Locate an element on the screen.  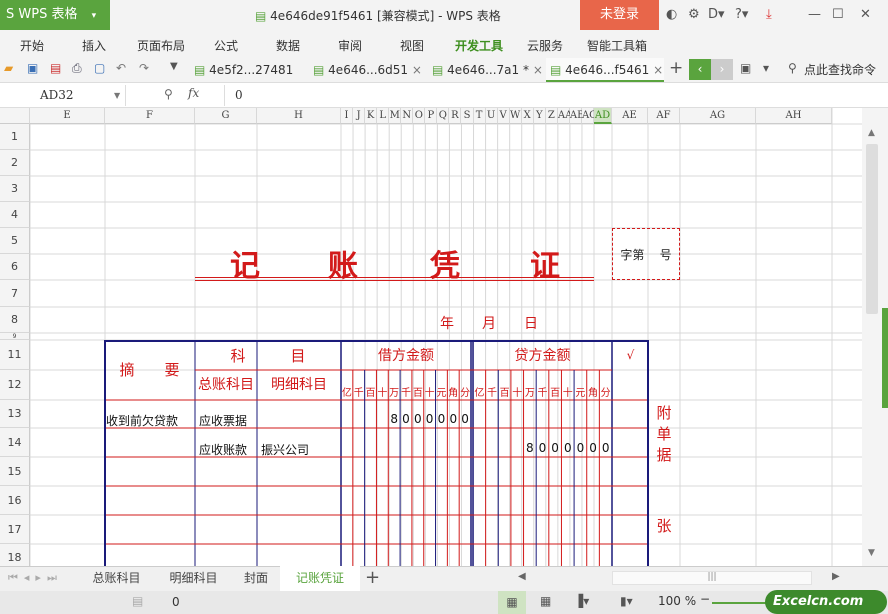
sheet-tab: 总账科目 is located at coordinates (116, 578).